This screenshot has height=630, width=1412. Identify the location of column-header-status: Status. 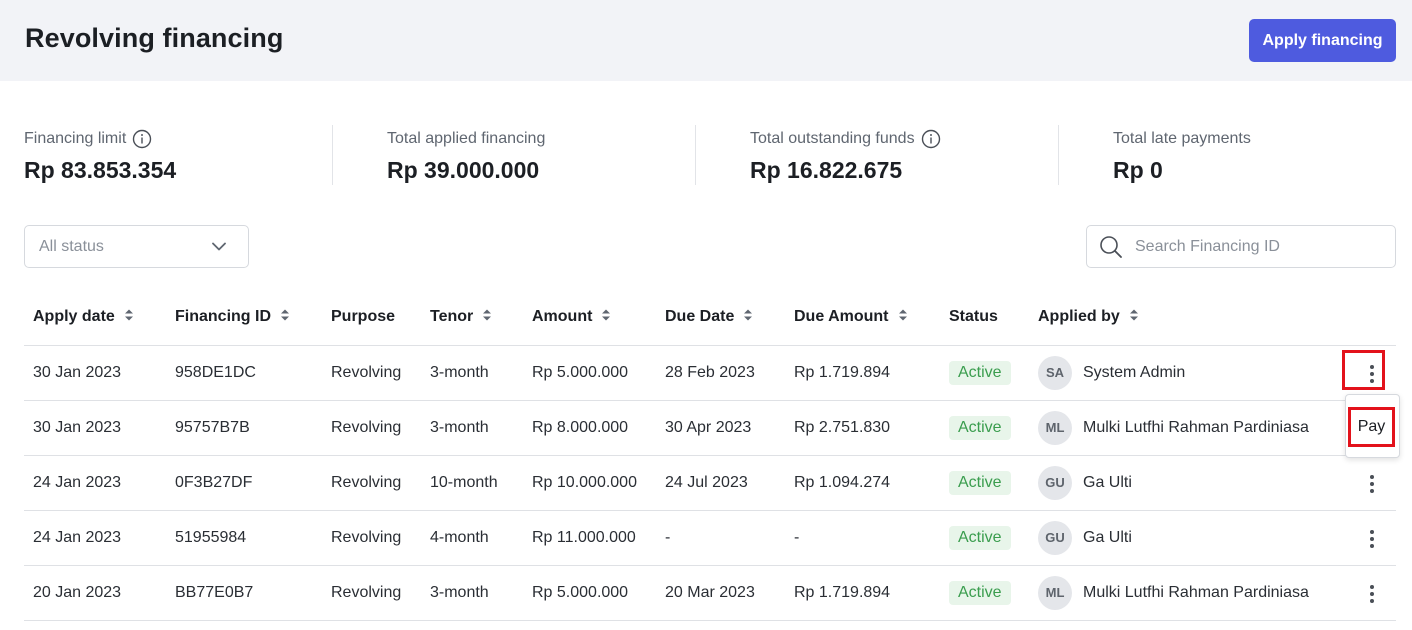
(984, 318).